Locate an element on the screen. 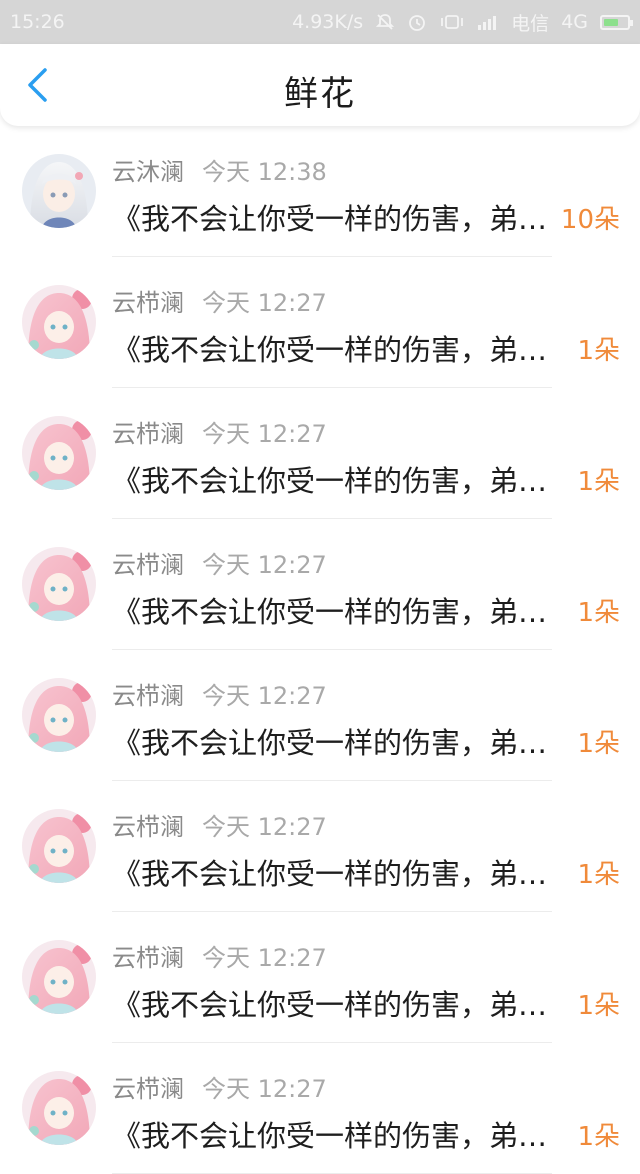 Image resolution: width=640 pixels, height=1174 pixels. status-indicators: 4.93K/s 电信 4G is located at coordinates (462, 22).